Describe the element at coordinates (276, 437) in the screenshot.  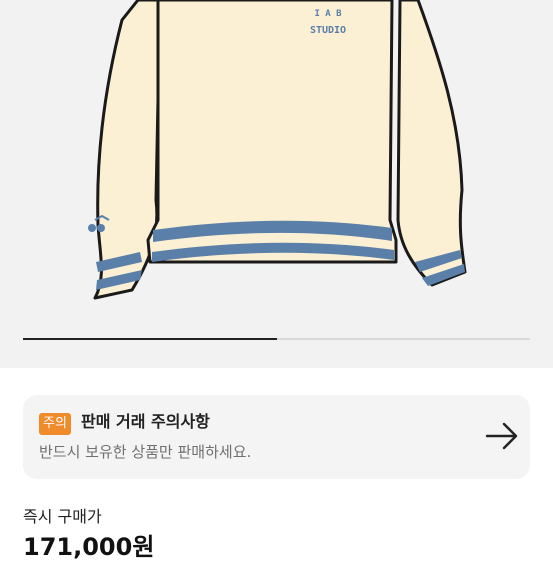
I see `notice-card: 주의 판매 거래 주의사항 반드시 보유한 상품만 판매하세요.` at that location.